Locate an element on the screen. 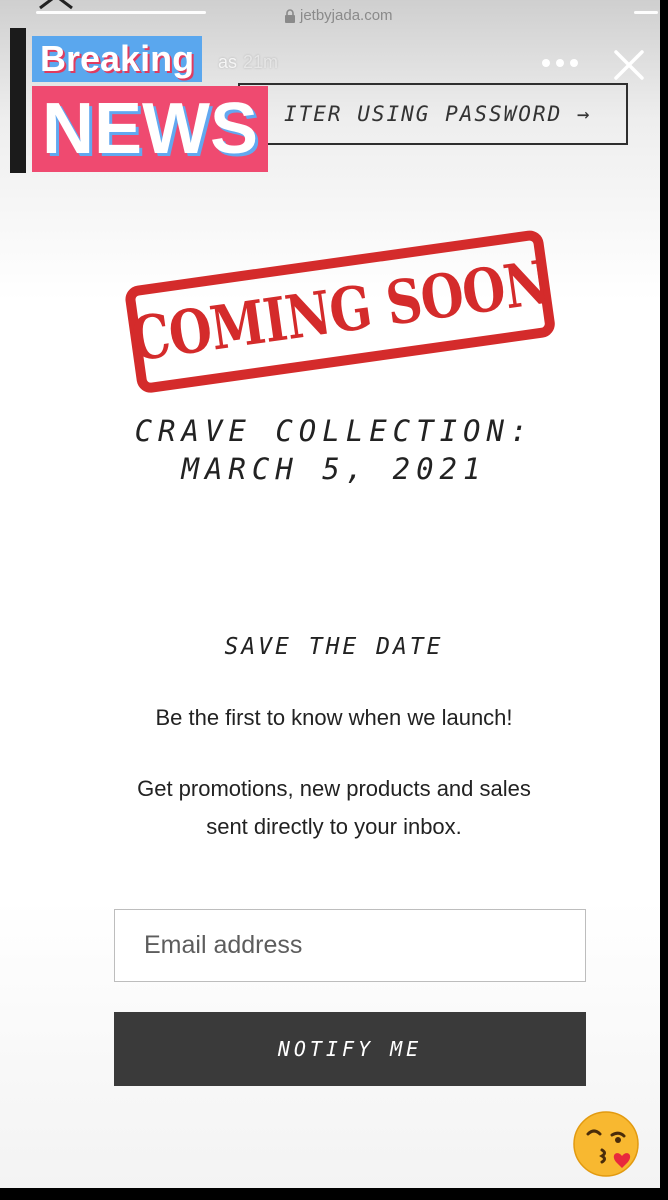 This screenshot has width=668, height=1200. collection-title: CRAVE COLLECTION: is located at coordinates (334, 431).